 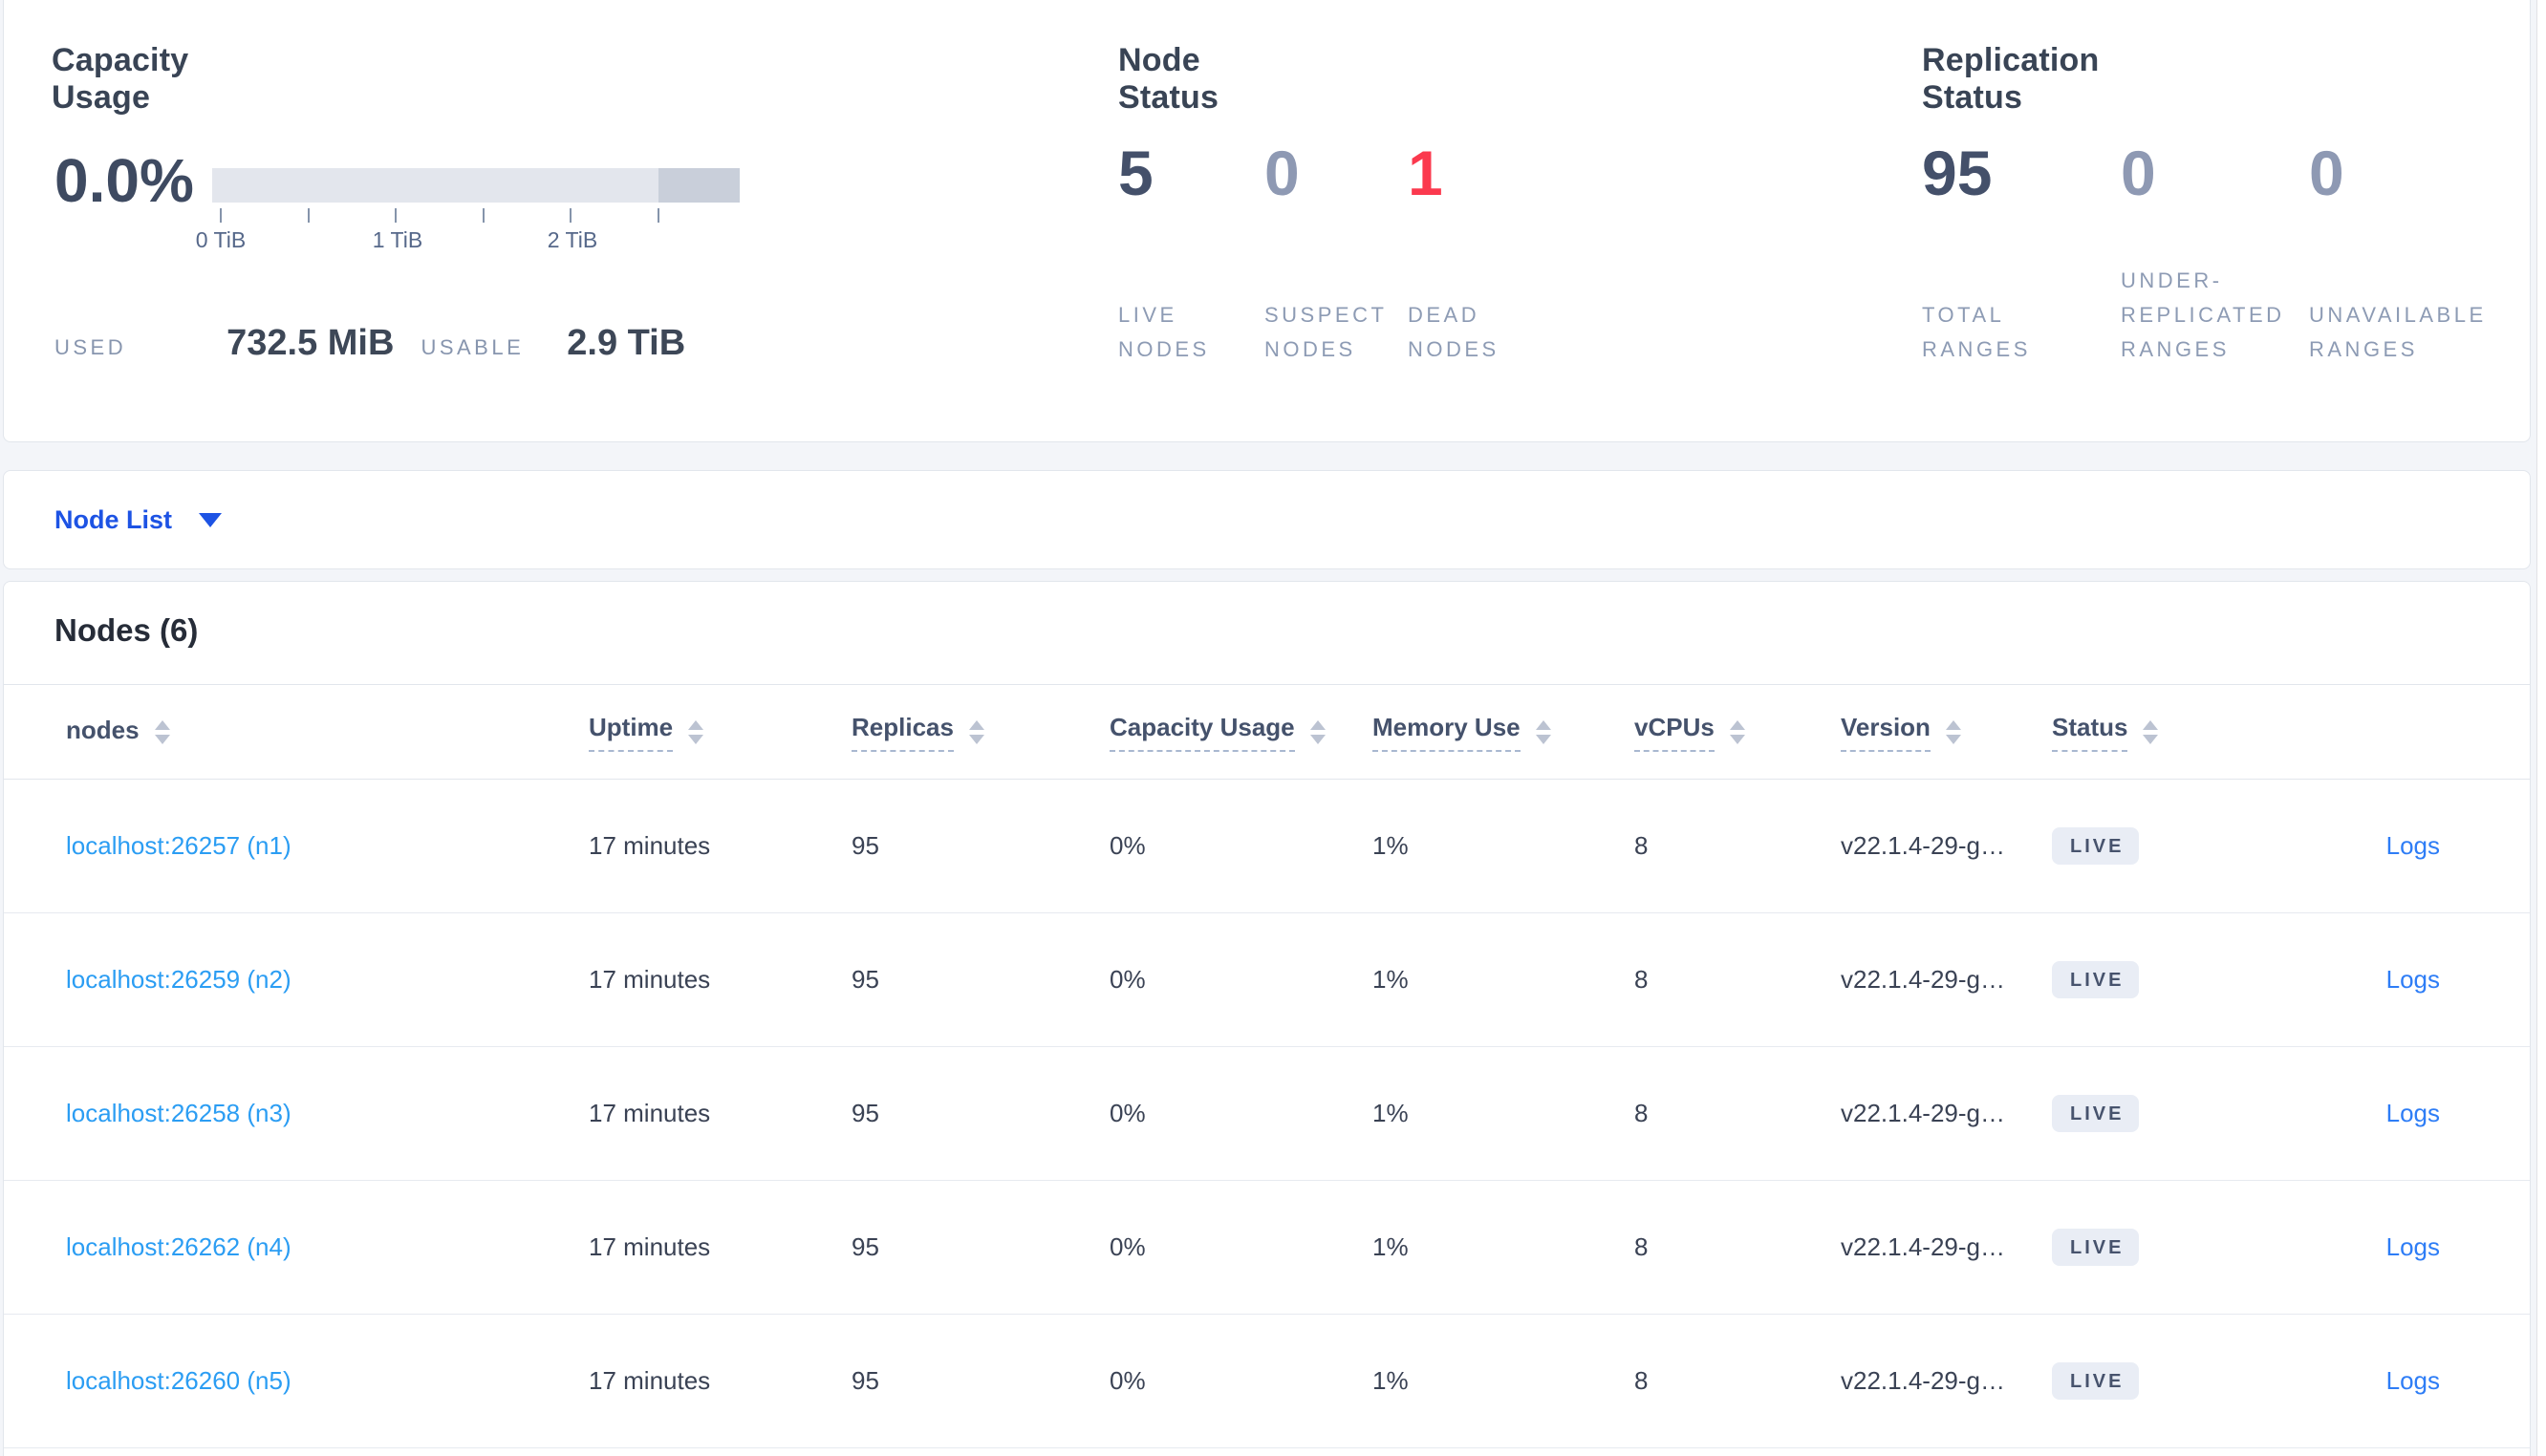 I want to click on node-list-dropdown: Node List, so click(x=1267, y=520).